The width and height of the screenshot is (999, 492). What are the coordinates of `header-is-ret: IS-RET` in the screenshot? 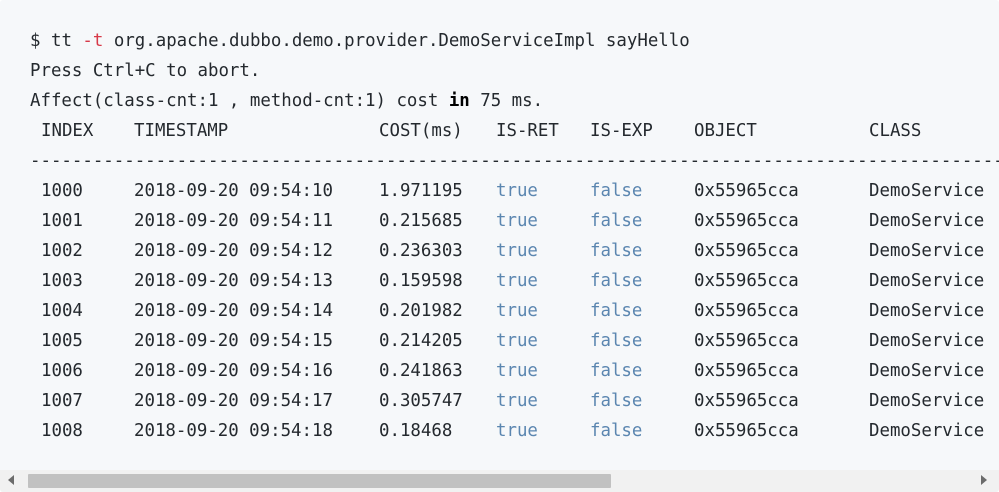 It's located at (527, 131).